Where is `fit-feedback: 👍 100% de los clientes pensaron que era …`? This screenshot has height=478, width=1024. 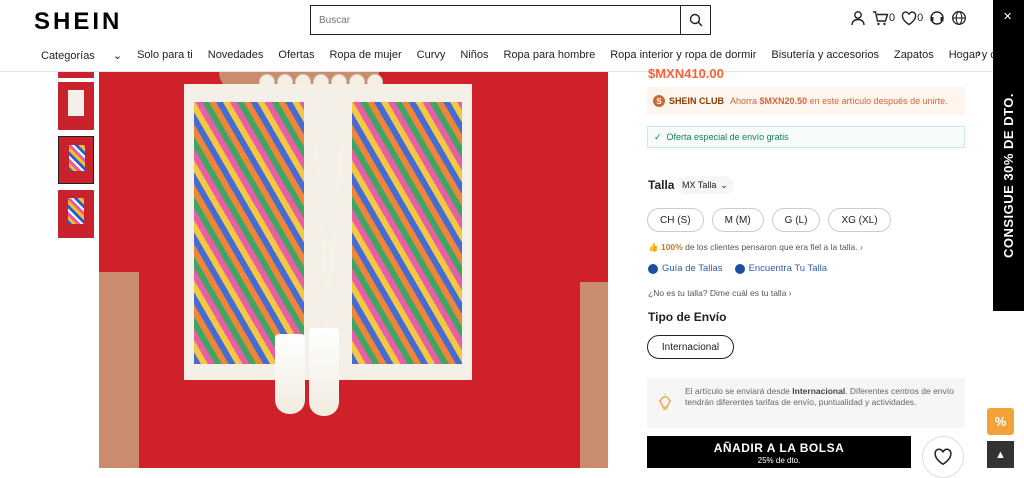
fit-feedback: 👍 100% de los clientes pensaron que era … is located at coordinates (755, 247).